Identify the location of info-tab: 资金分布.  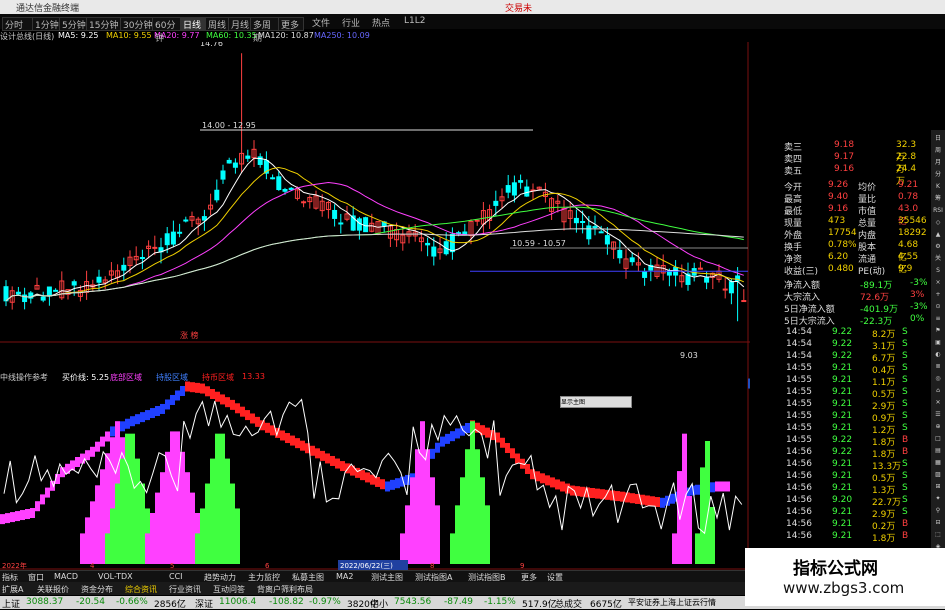
(97, 589).